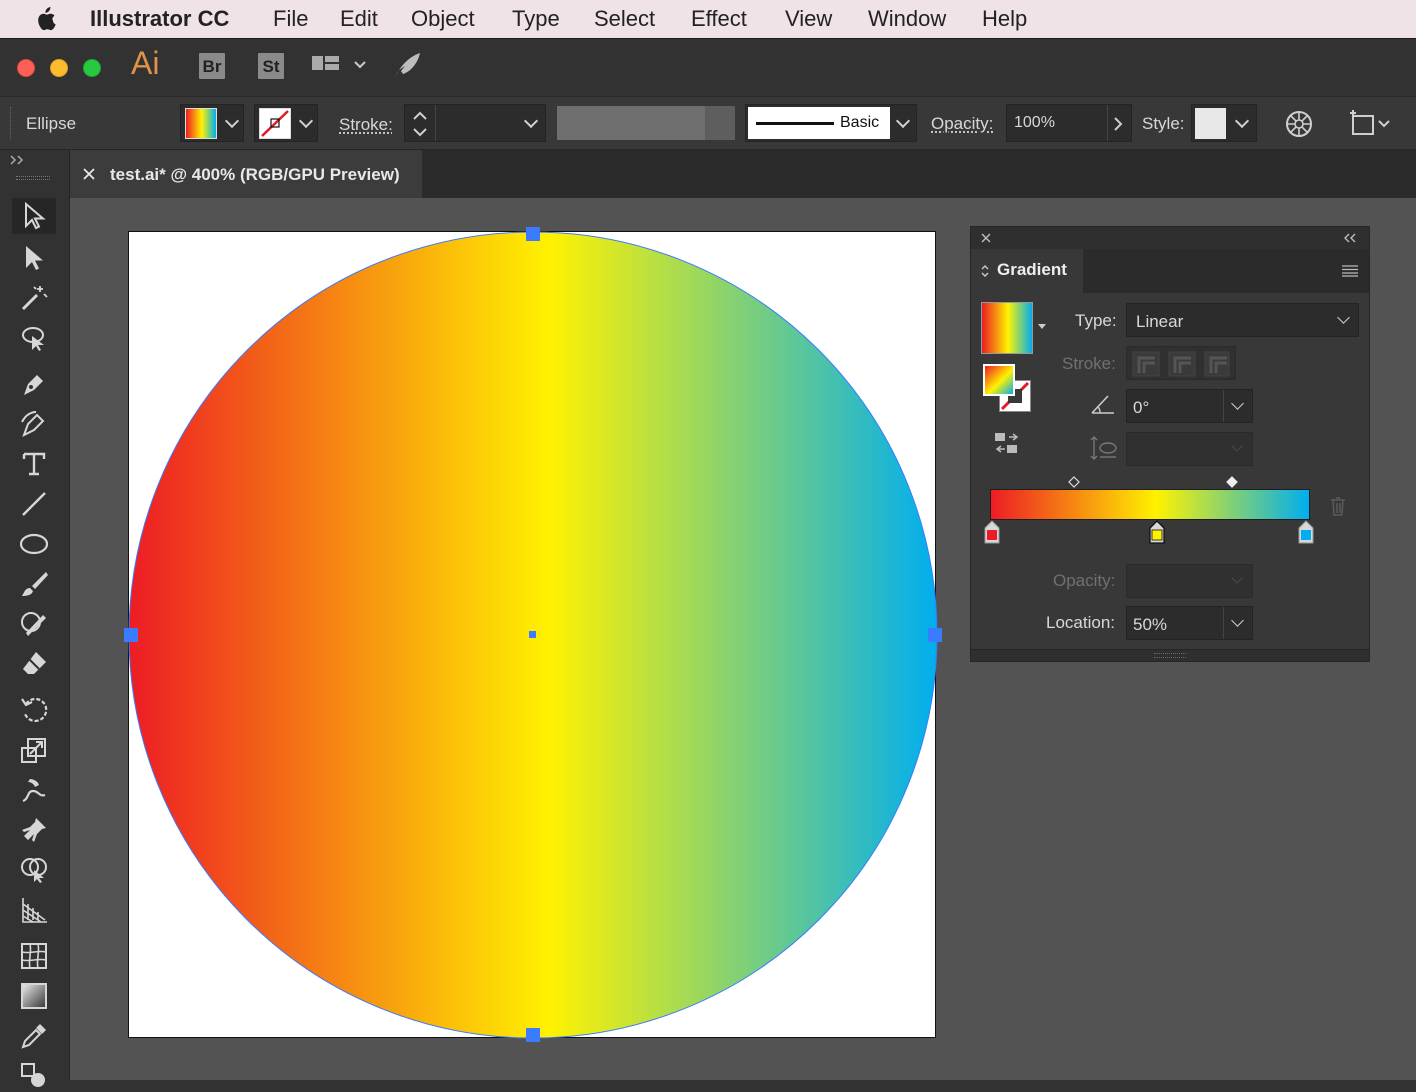  Describe the element at coordinates (11, 123) in the screenshot. I see `control-bar-gripper` at that location.